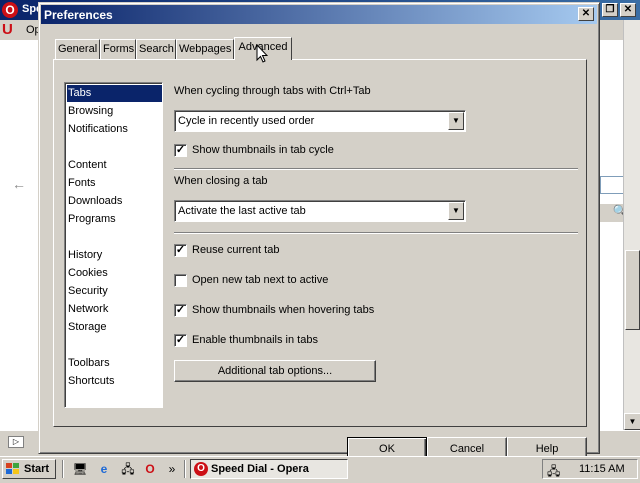  I want to click on start-label: Start, so click(37, 469).